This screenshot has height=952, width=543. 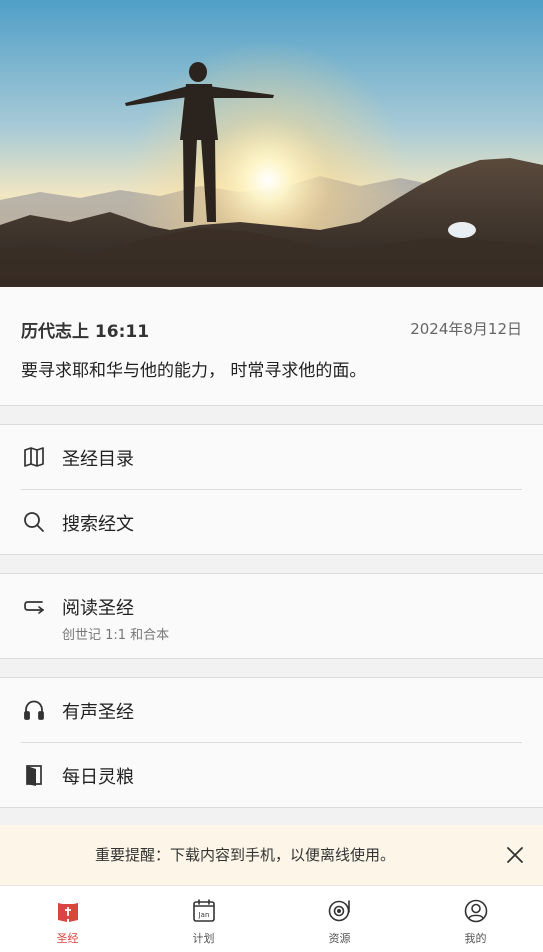 What do you see at coordinates (34, 710) in the screenshot?
I see `headphones-icon` at bounding box center [34, 710].